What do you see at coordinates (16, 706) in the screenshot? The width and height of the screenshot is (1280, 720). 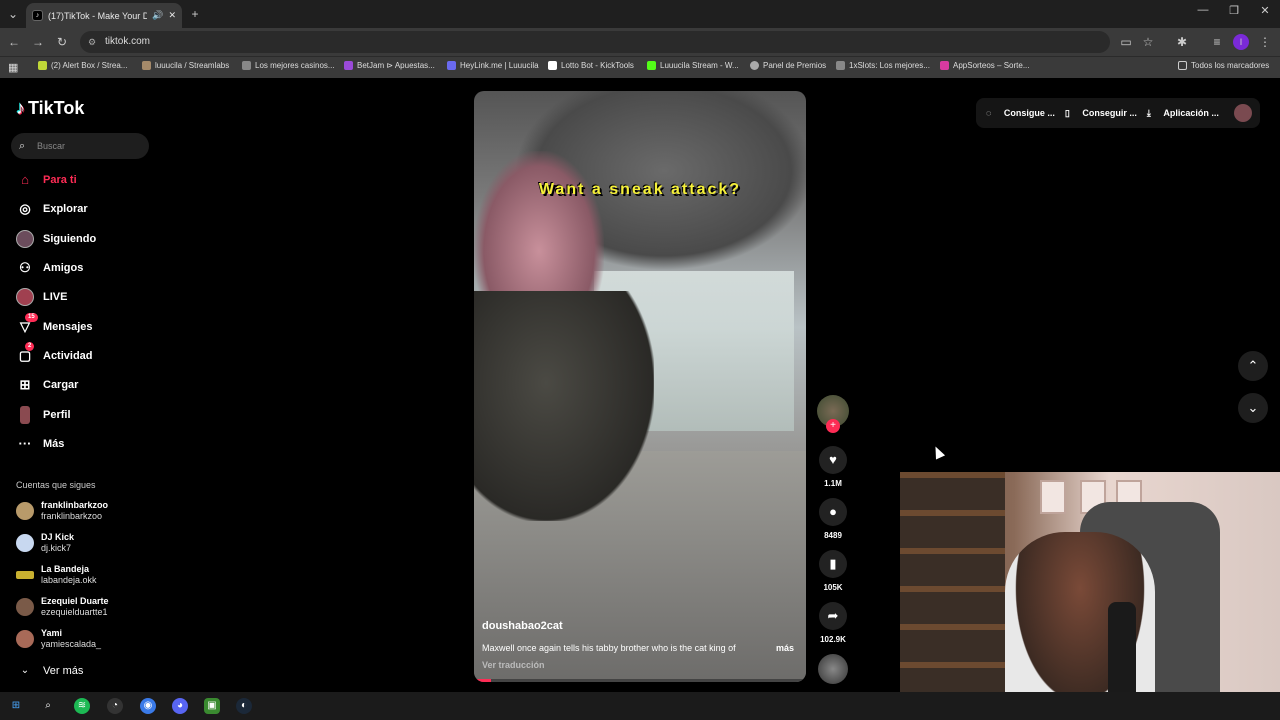 I see `windows-start-icon: ⊞` at bounding box center [16, 706].